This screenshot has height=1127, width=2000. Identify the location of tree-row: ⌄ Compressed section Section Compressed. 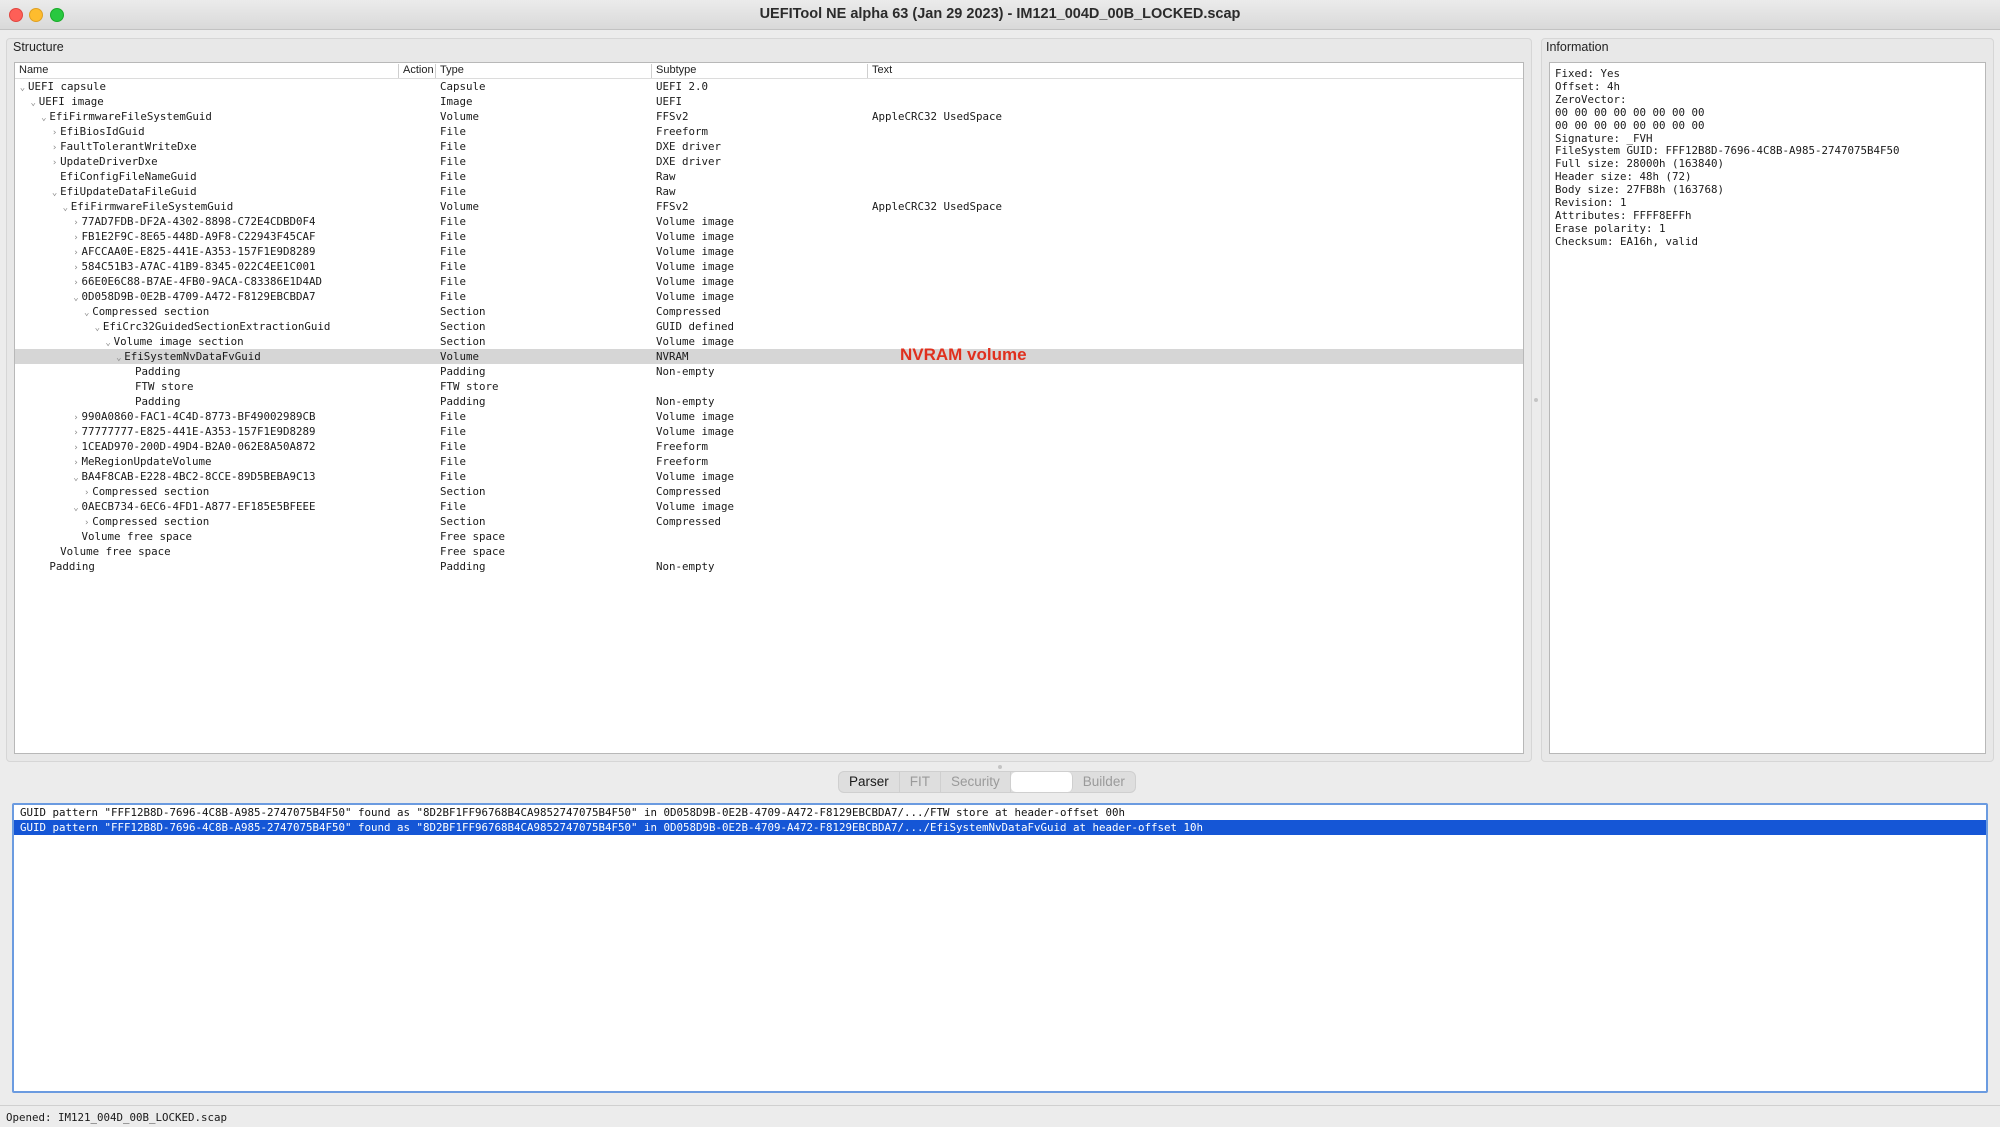
(769, 311).